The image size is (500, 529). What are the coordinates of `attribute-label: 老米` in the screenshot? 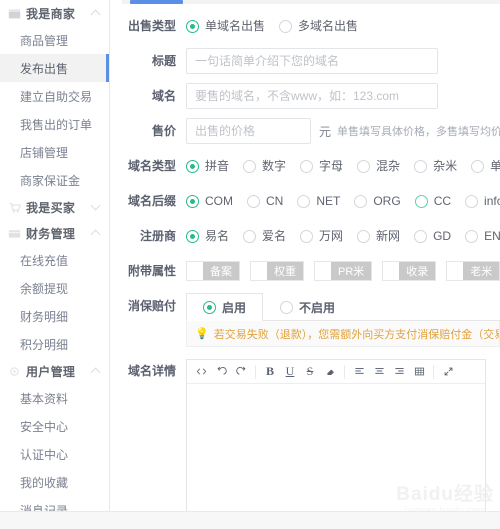 It's located at (481, 271).